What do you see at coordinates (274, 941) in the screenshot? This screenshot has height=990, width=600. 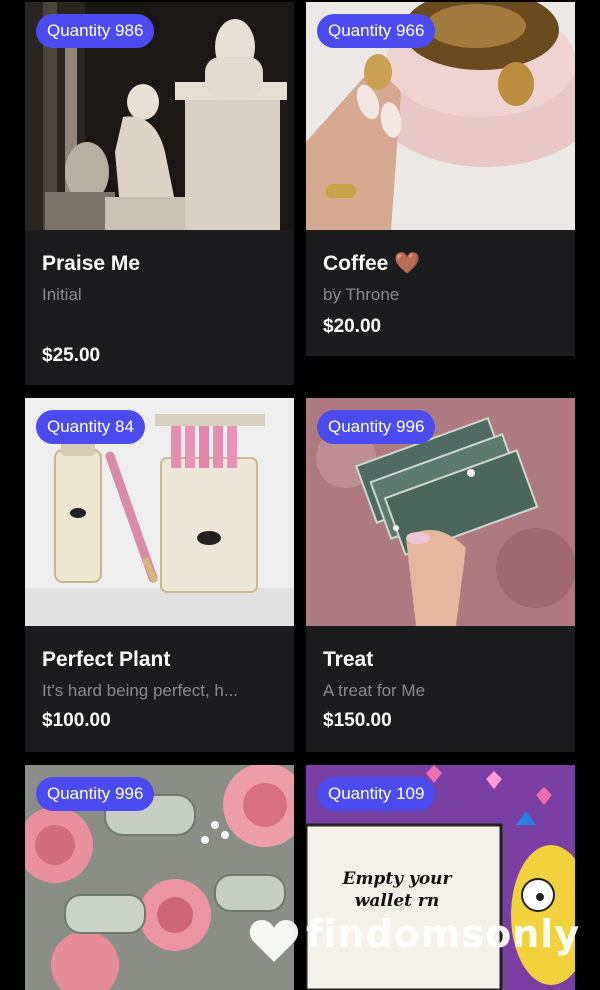 I see `heart-icon` at bounding box center [274, 941].